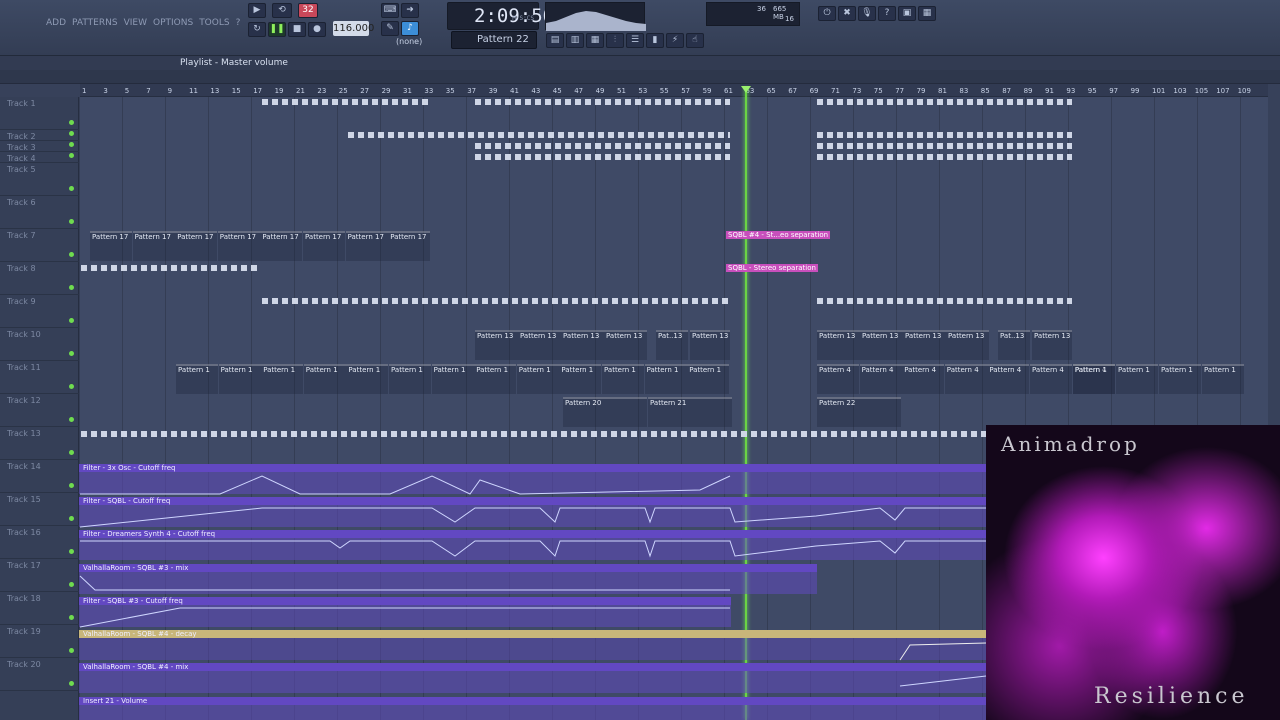  I want to click on time-display: 2:09:56 M:S:CS, so click(500, 16).